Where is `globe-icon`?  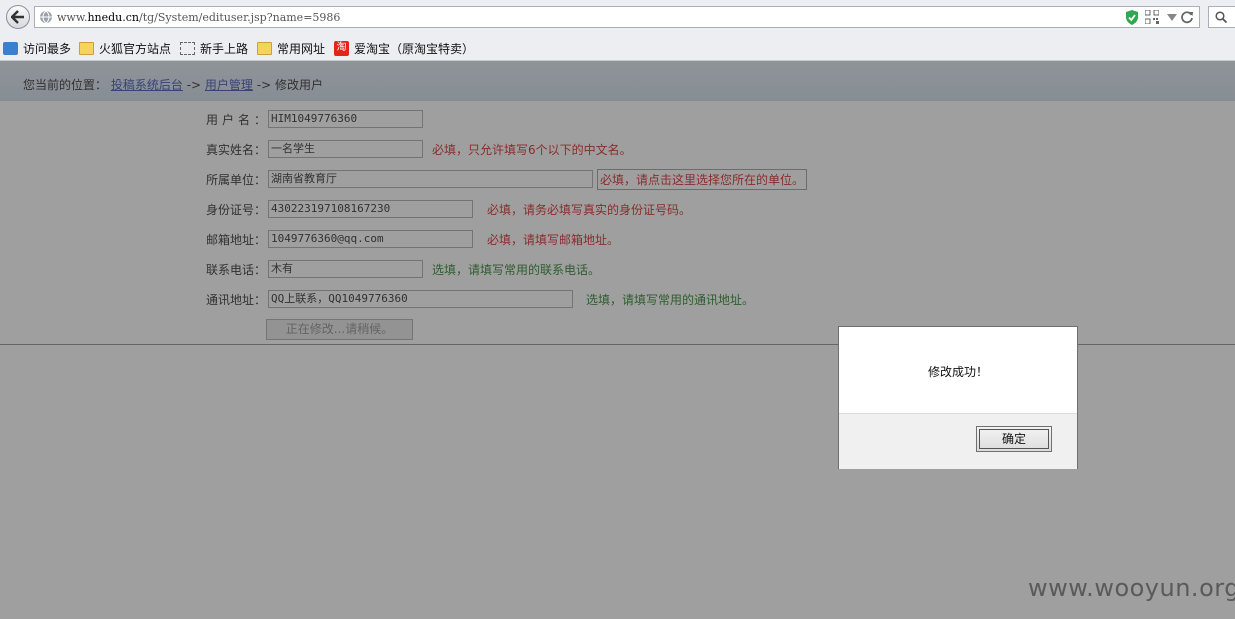
globe-icon is located at coordinates (46, 17).